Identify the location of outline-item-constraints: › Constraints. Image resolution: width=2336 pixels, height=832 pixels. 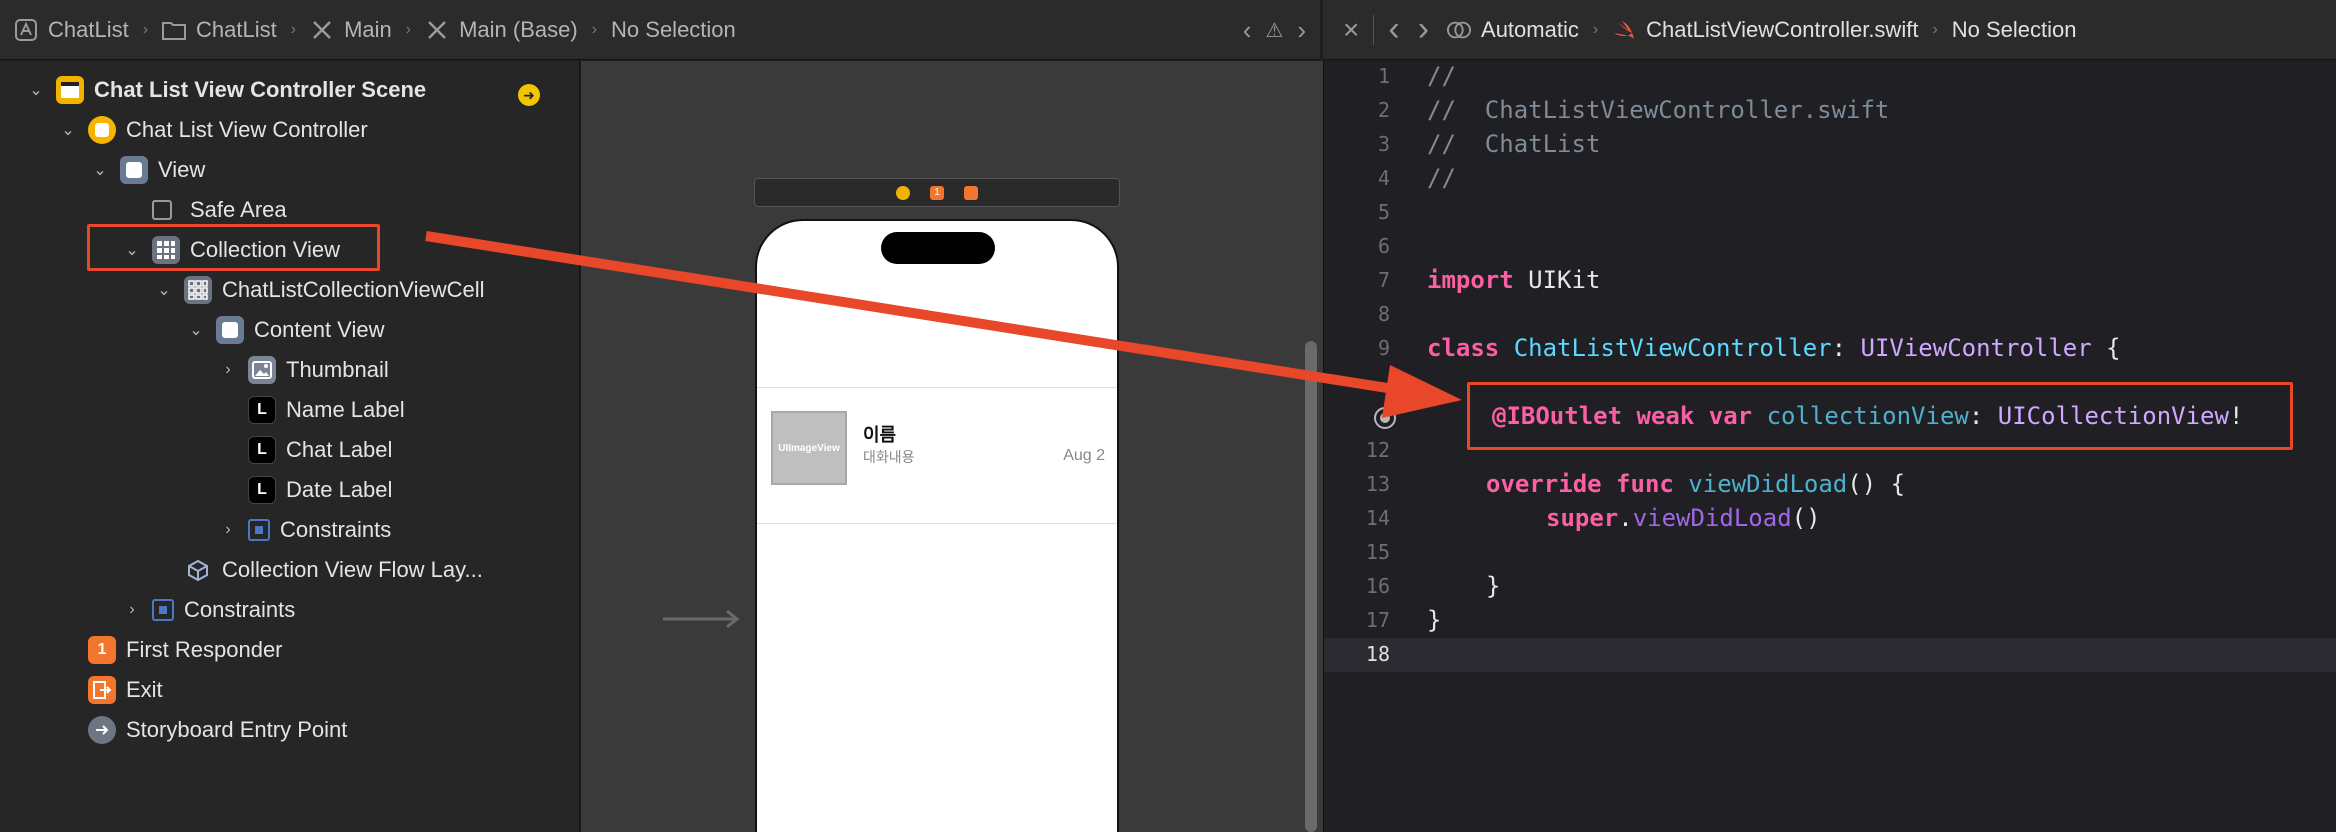
(303, 530).